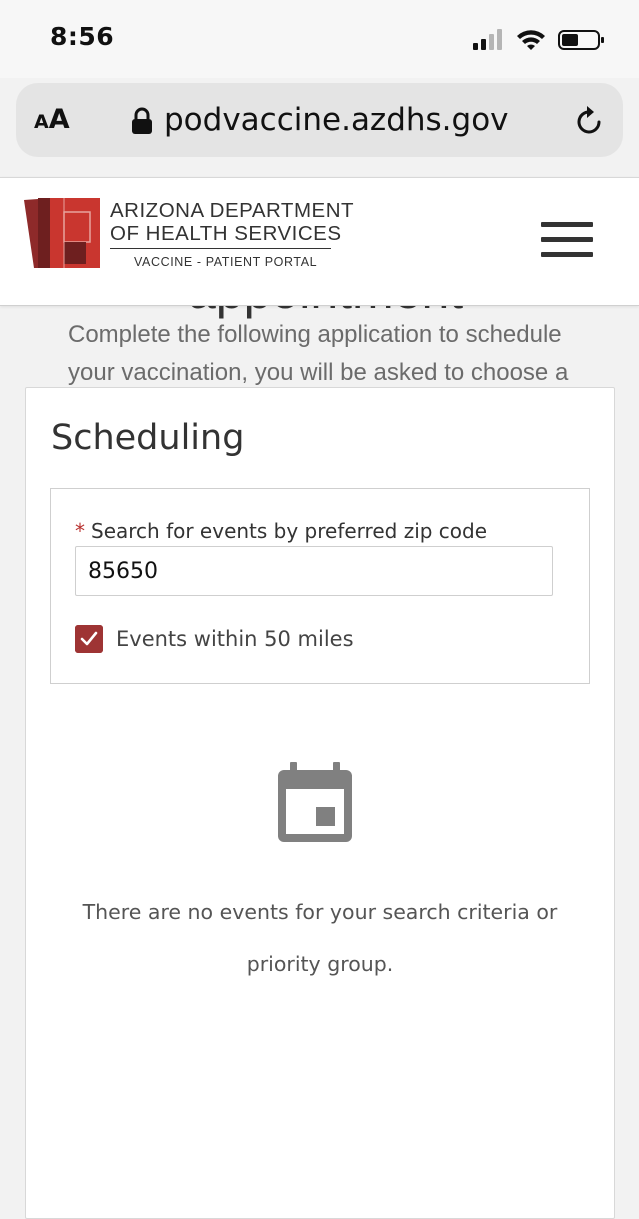 This screenshot has height=1219, width=639. Describe the element at coordinates (82, 36) in the screenshot. I see `status-time: 8:56` at that location.